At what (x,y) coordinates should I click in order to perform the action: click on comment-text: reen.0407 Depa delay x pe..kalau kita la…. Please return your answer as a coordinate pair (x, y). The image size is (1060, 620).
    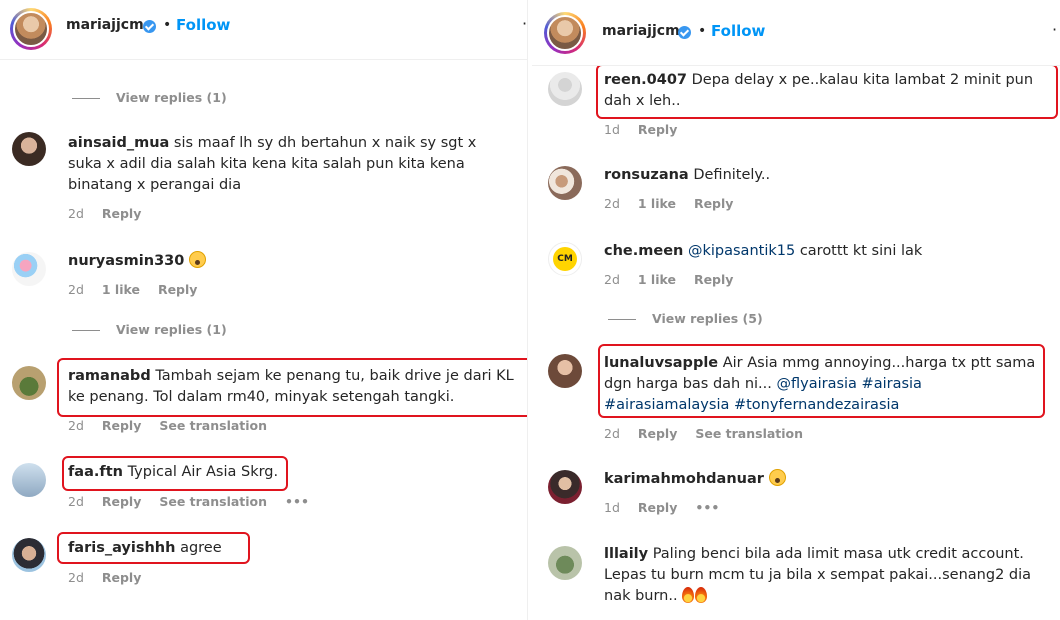
    Looking at the image, I should click on (828, 91).